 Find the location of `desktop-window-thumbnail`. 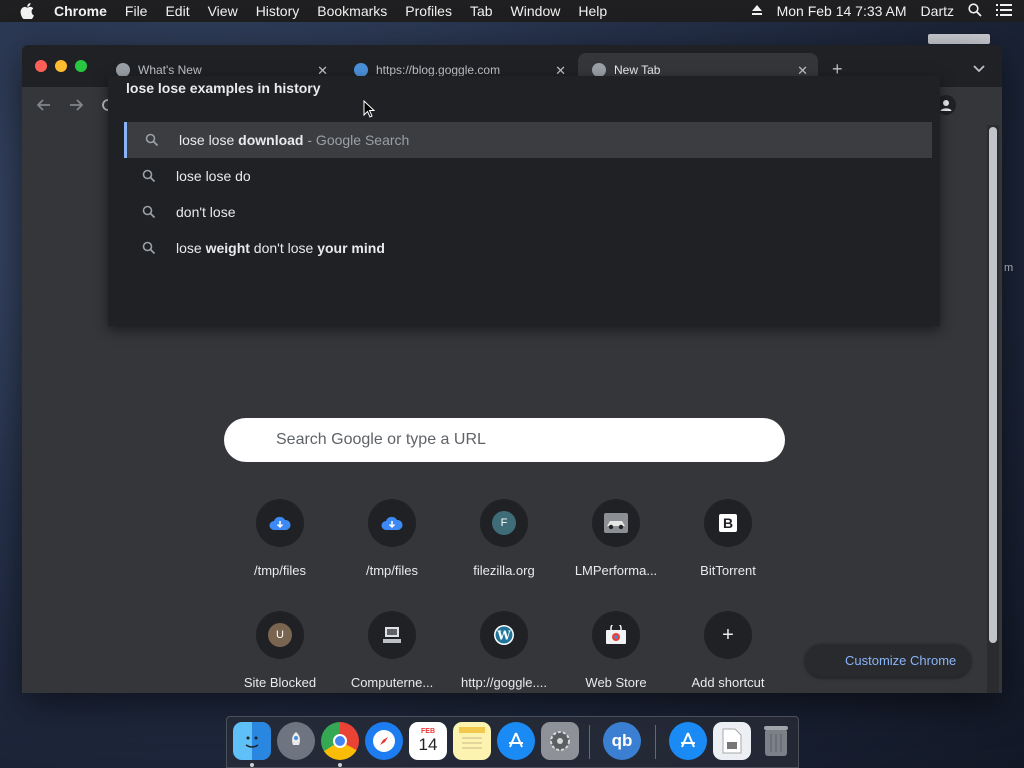

desktop-window-thumbnail is located at coordinates (959, 39).